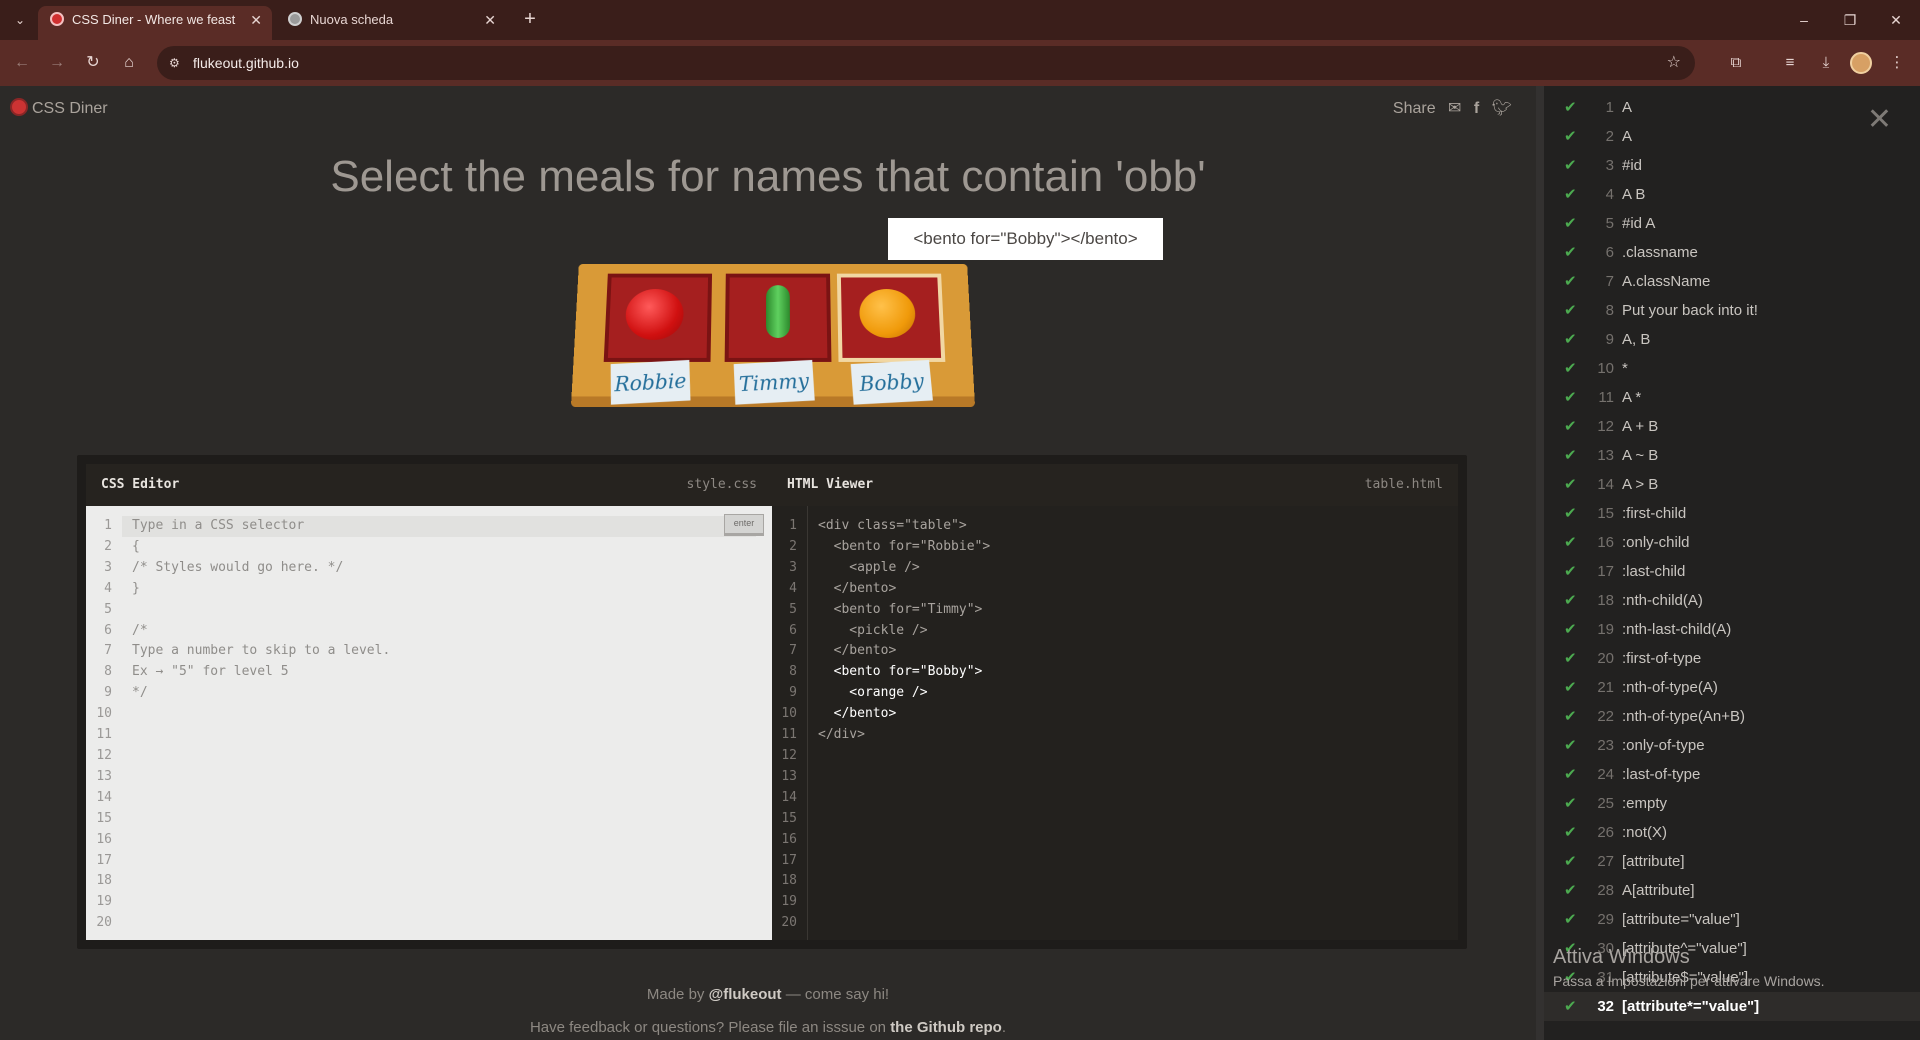 The height and width of the screenshot is (1040, 1920). I want to click on level-item-25: ✔ 25:empty, so click(1615, 803).